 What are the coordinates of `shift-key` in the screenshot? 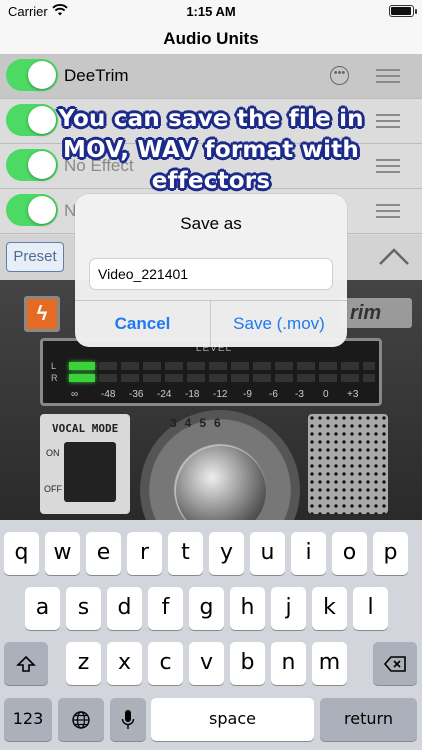 It's located at (26, 663).